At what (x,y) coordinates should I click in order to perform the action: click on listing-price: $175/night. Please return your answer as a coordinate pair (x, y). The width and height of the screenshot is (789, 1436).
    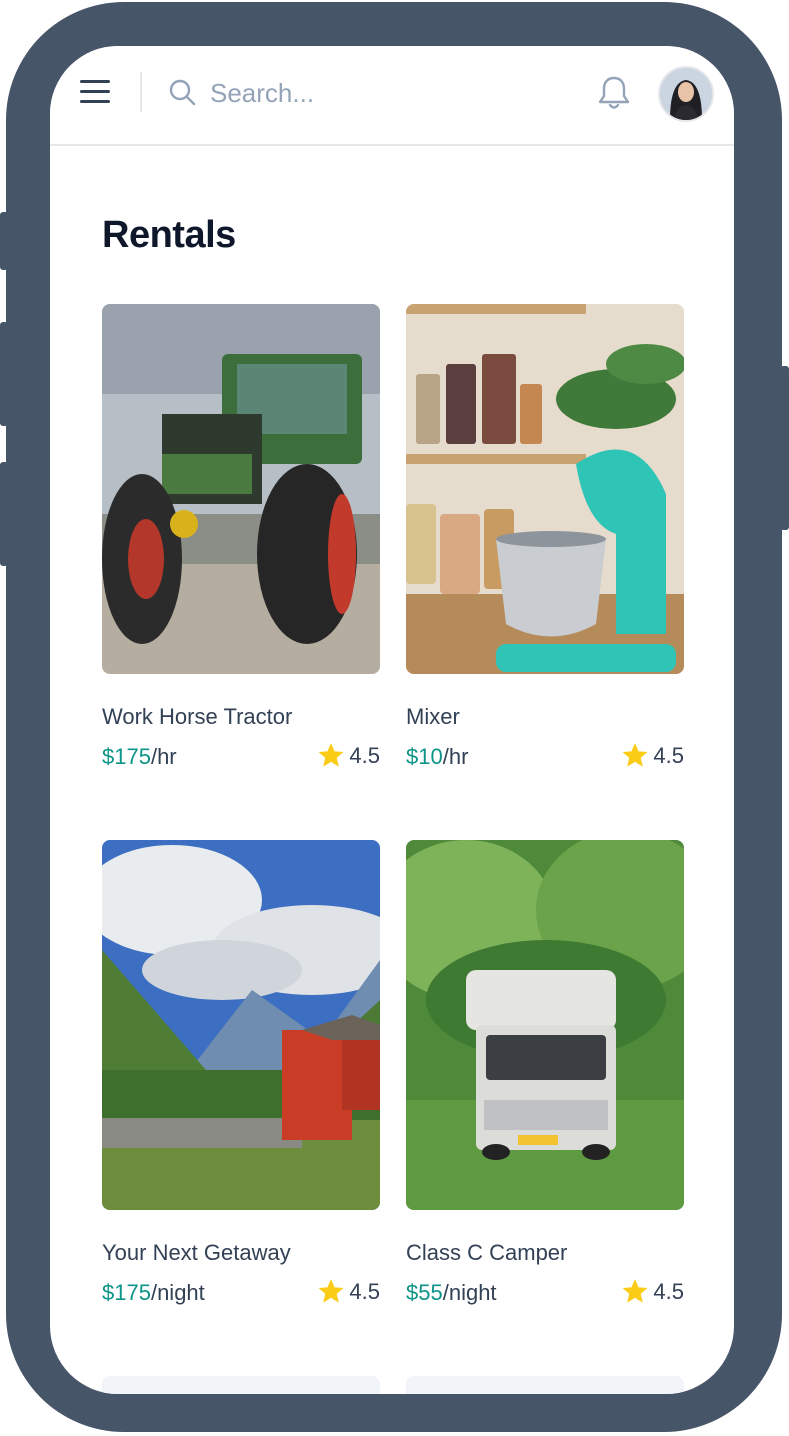
    Looking at the image, I should click on (153, 1293).